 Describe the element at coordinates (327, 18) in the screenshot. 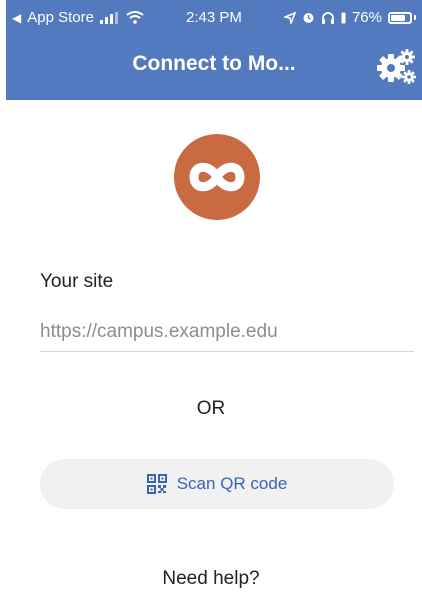

I see `headphones-icon` at that location.